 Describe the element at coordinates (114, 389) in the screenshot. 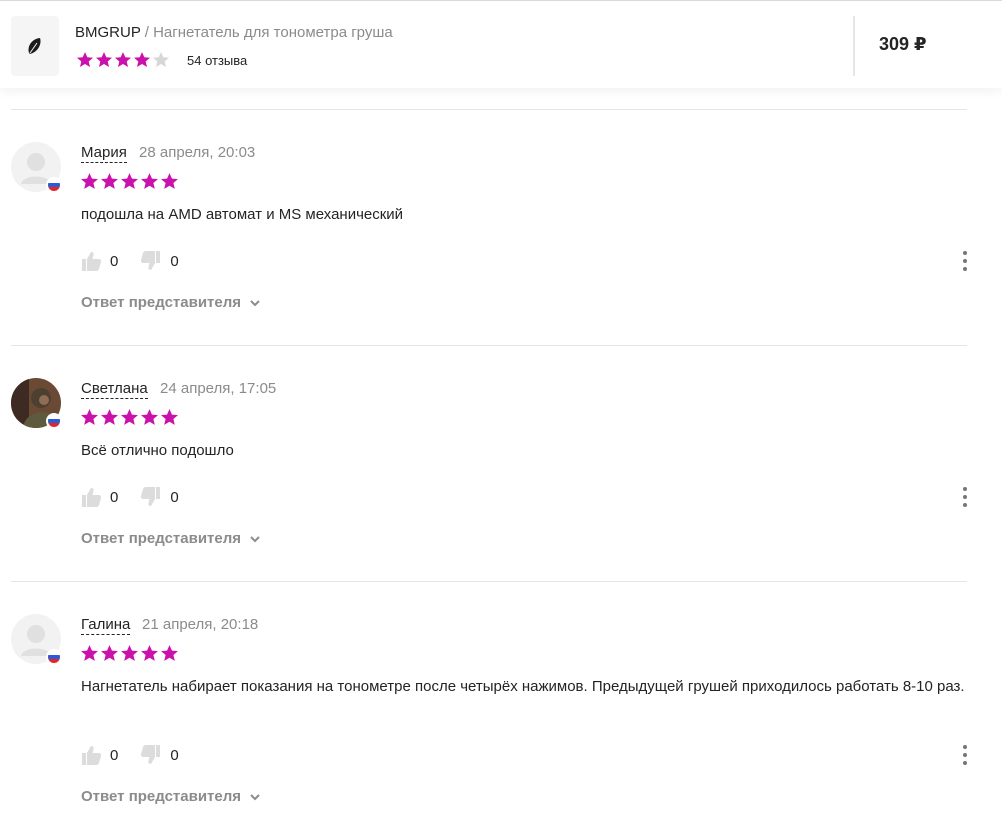

I see `review-author: Светлана` at that location.